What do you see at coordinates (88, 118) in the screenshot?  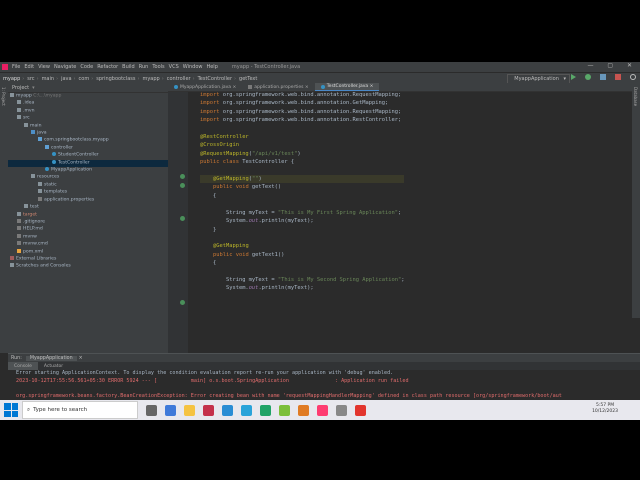 I see `tree-item: src` at bounding box center [88, 118].